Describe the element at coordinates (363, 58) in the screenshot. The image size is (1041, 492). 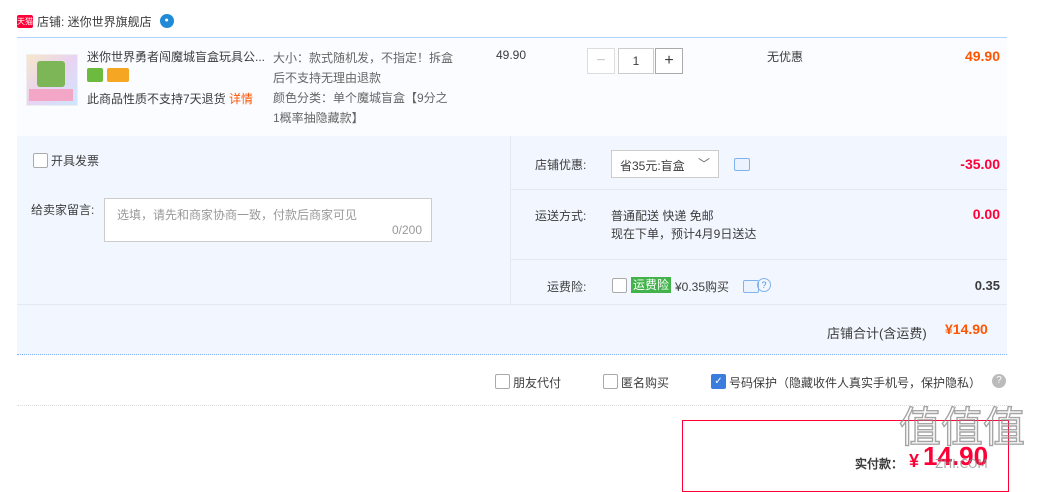
I see `sku-line: 大小：款式随机发，不指定！拆盒` at that location.